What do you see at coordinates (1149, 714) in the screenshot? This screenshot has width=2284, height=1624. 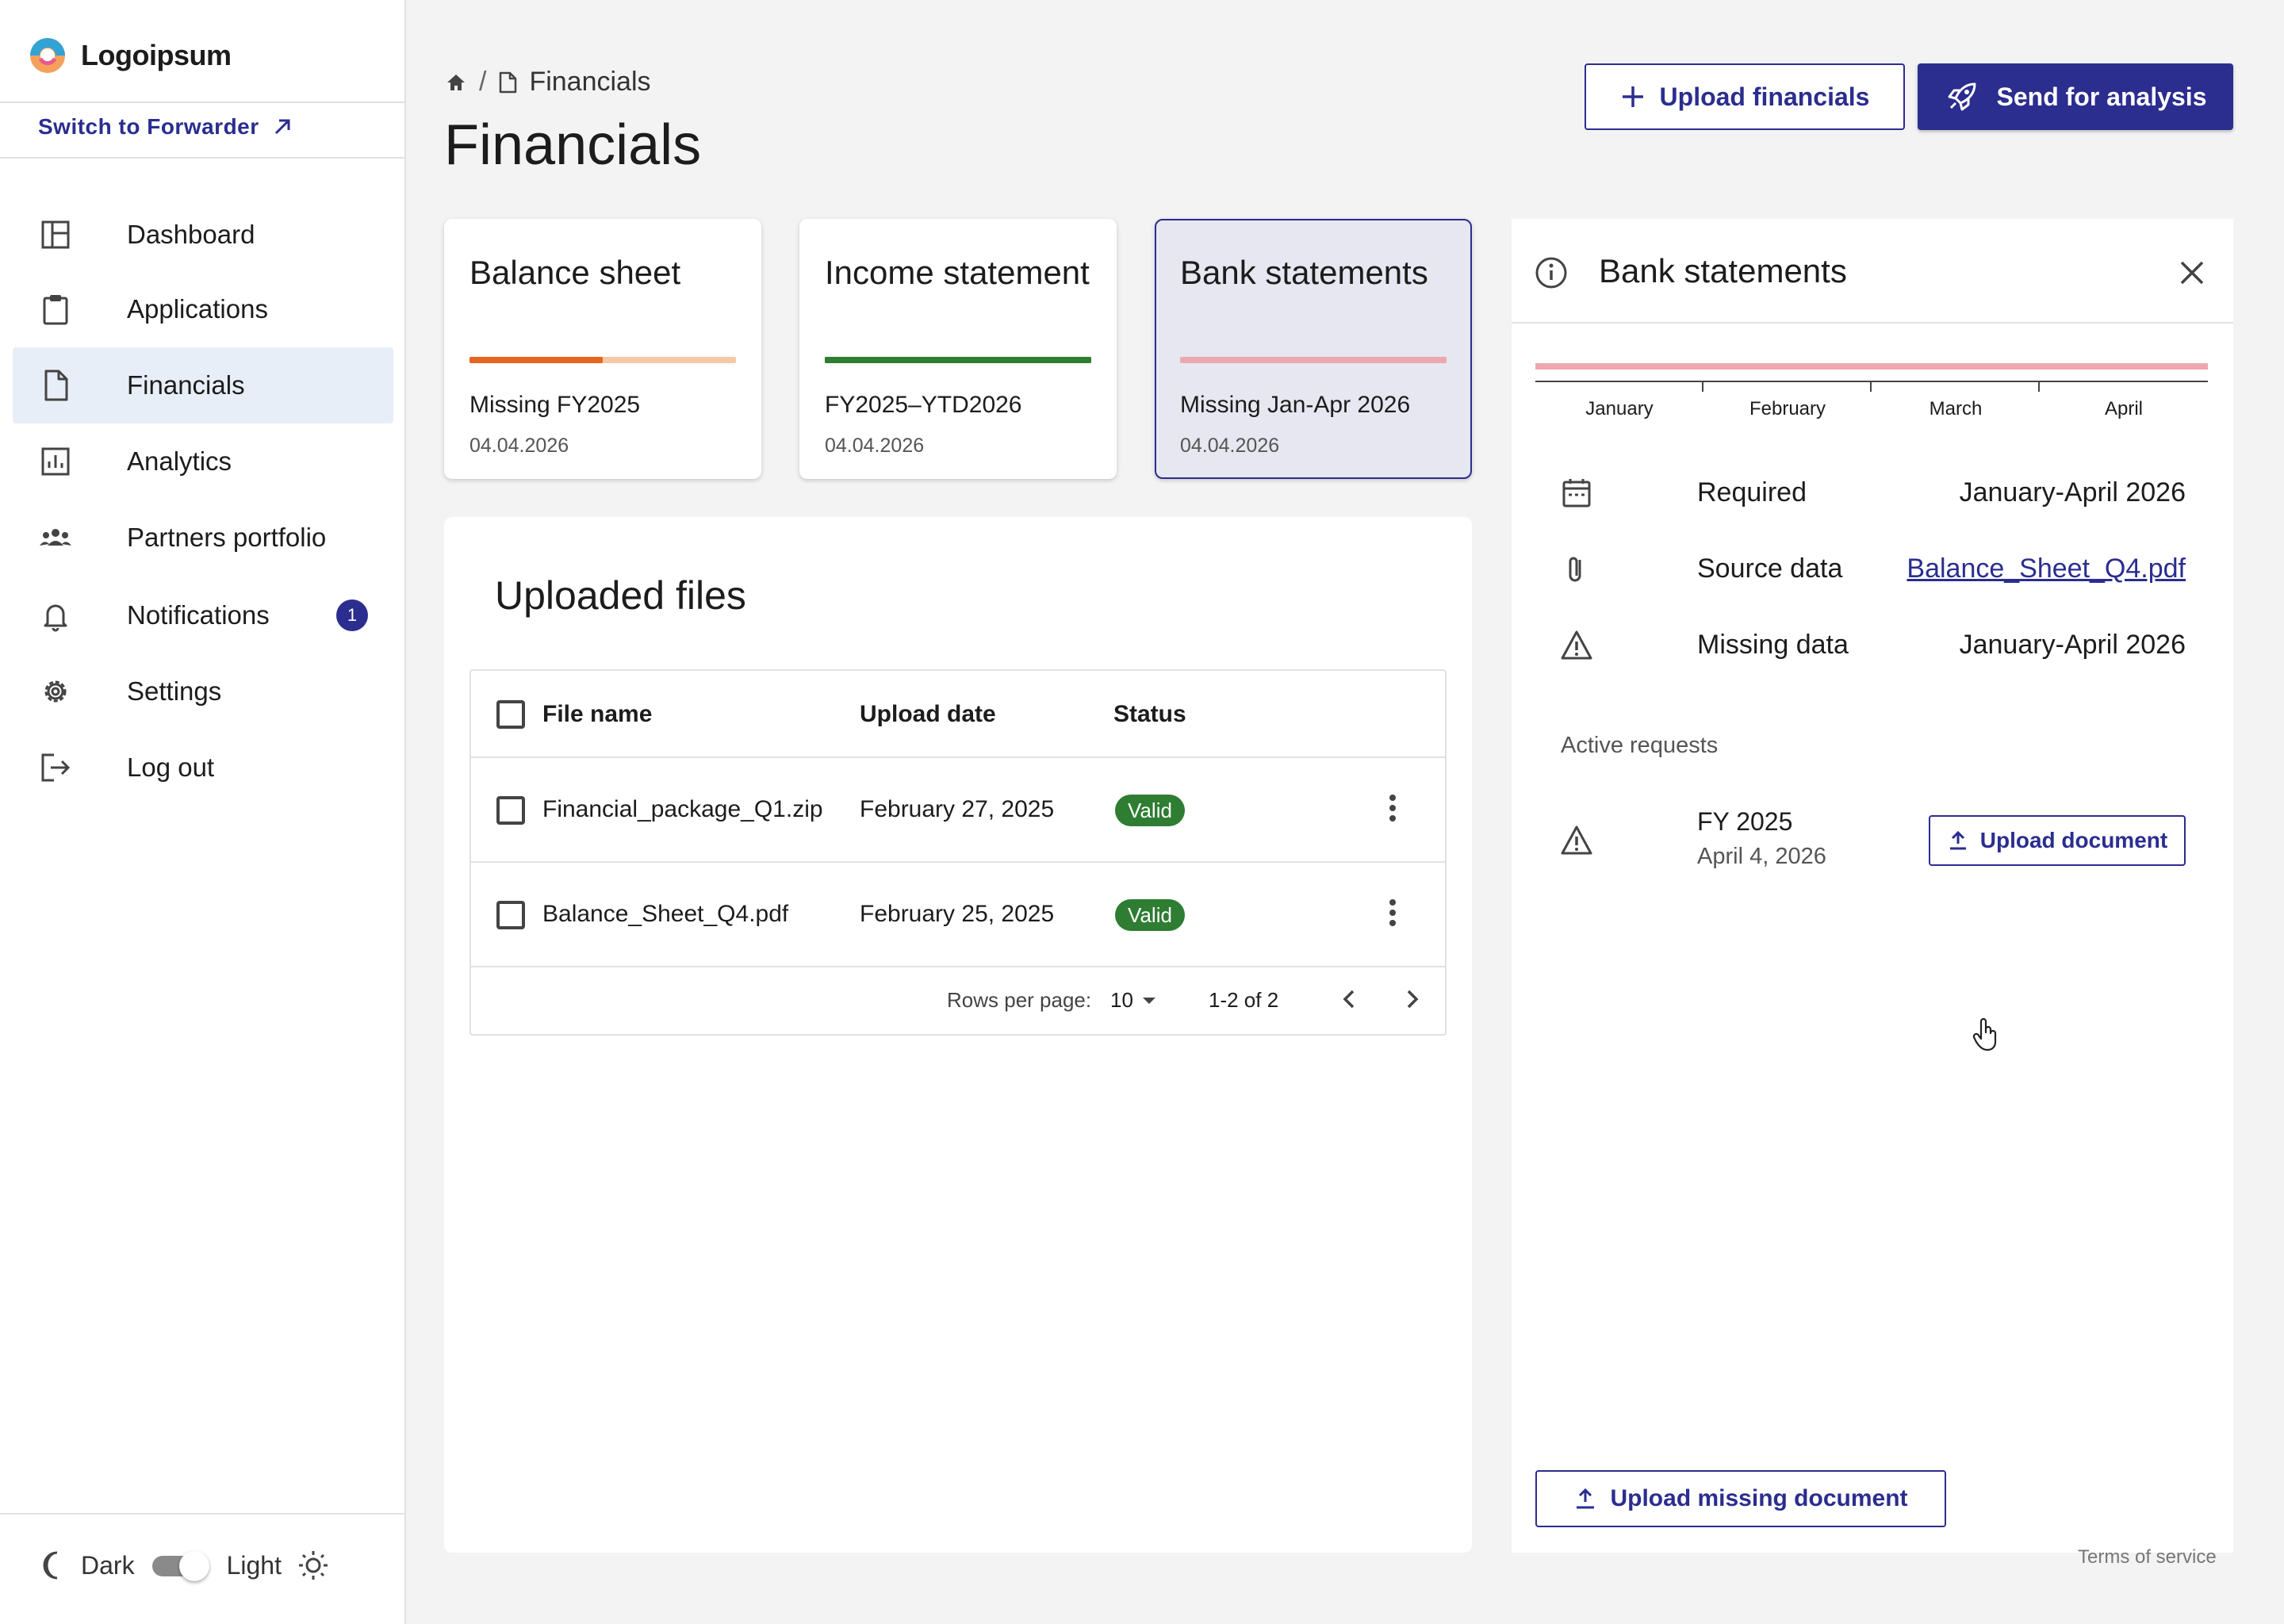 I see `column-header-status: Status` at bounding box center [1149, 714].